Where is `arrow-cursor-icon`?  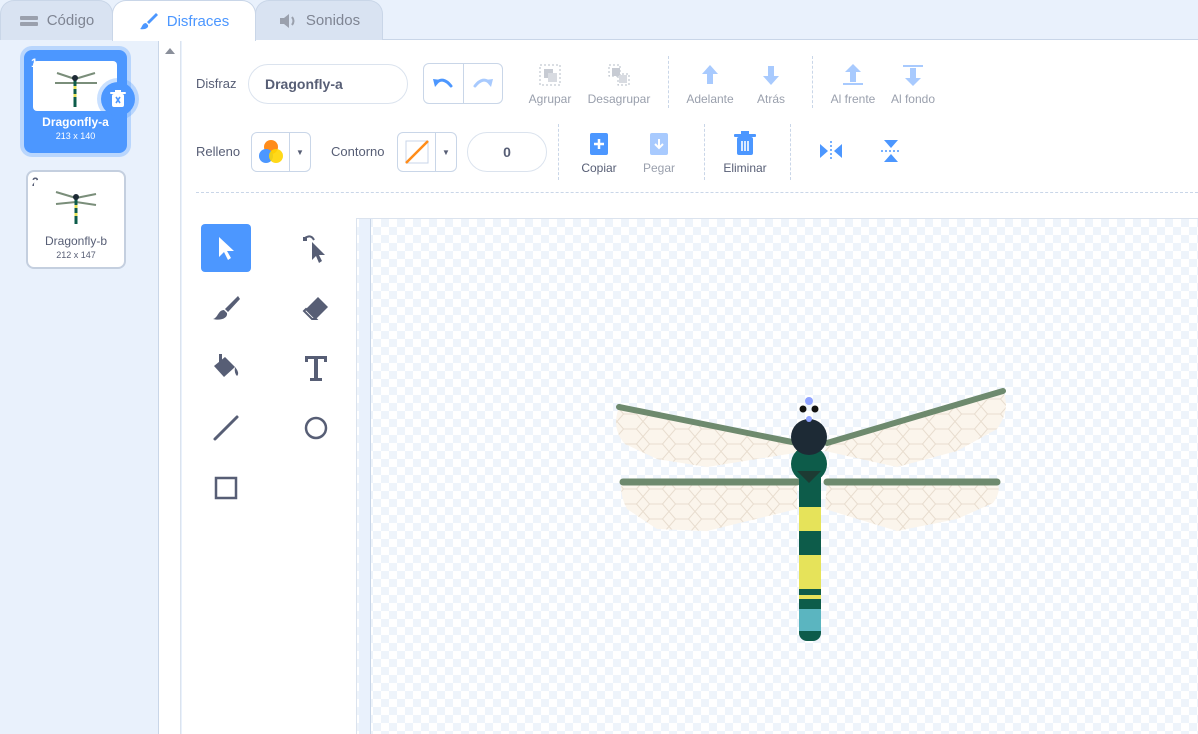 arrow-cursor-icon is located at coordinates (226, 248).